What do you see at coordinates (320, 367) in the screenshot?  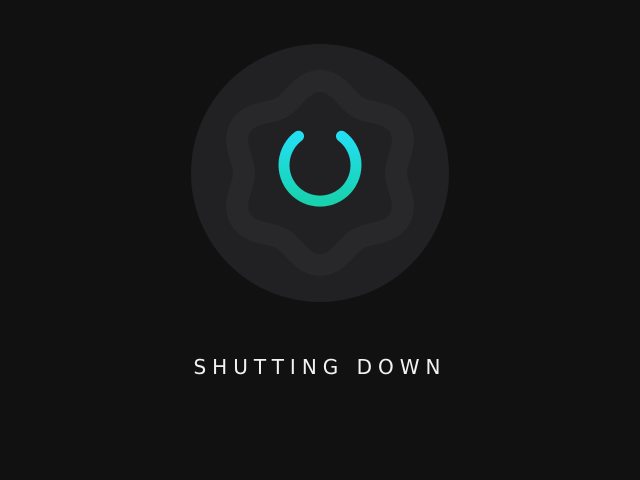 I see `shutdown-message: SHUTTING DOWN` at bounding box center [320, 367].